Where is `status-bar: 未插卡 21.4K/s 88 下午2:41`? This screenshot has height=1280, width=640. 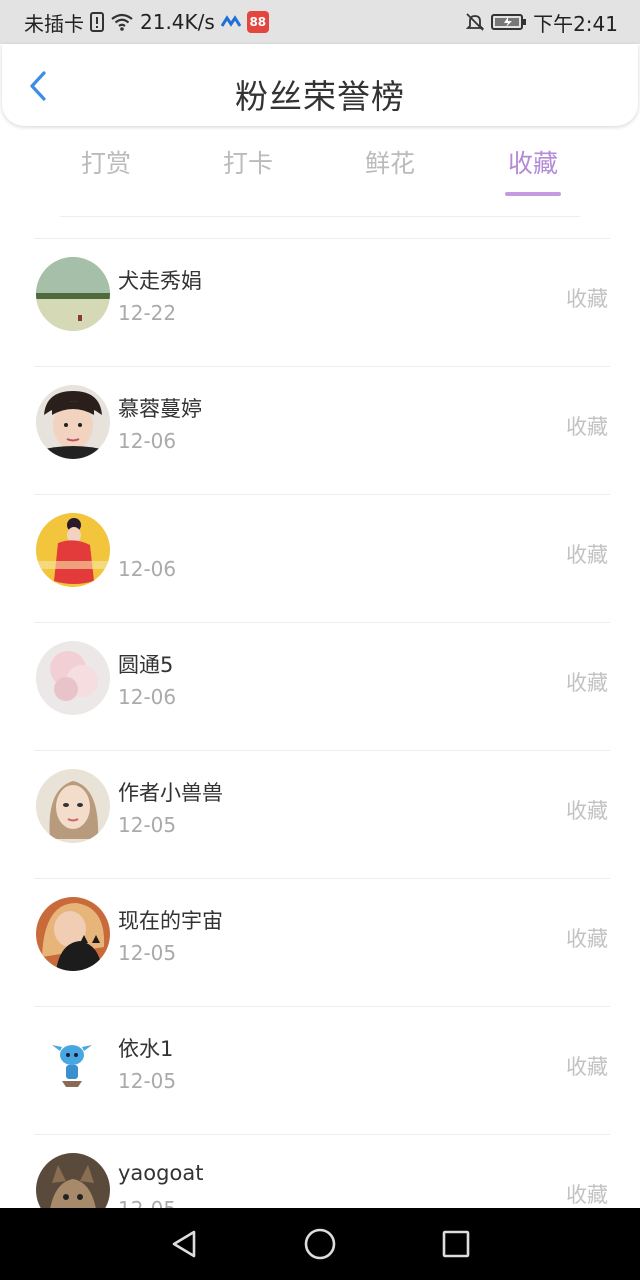
status-bar: 未插卡 21.4K/s 88 下午2:41 is located at coordinates (320, 22).